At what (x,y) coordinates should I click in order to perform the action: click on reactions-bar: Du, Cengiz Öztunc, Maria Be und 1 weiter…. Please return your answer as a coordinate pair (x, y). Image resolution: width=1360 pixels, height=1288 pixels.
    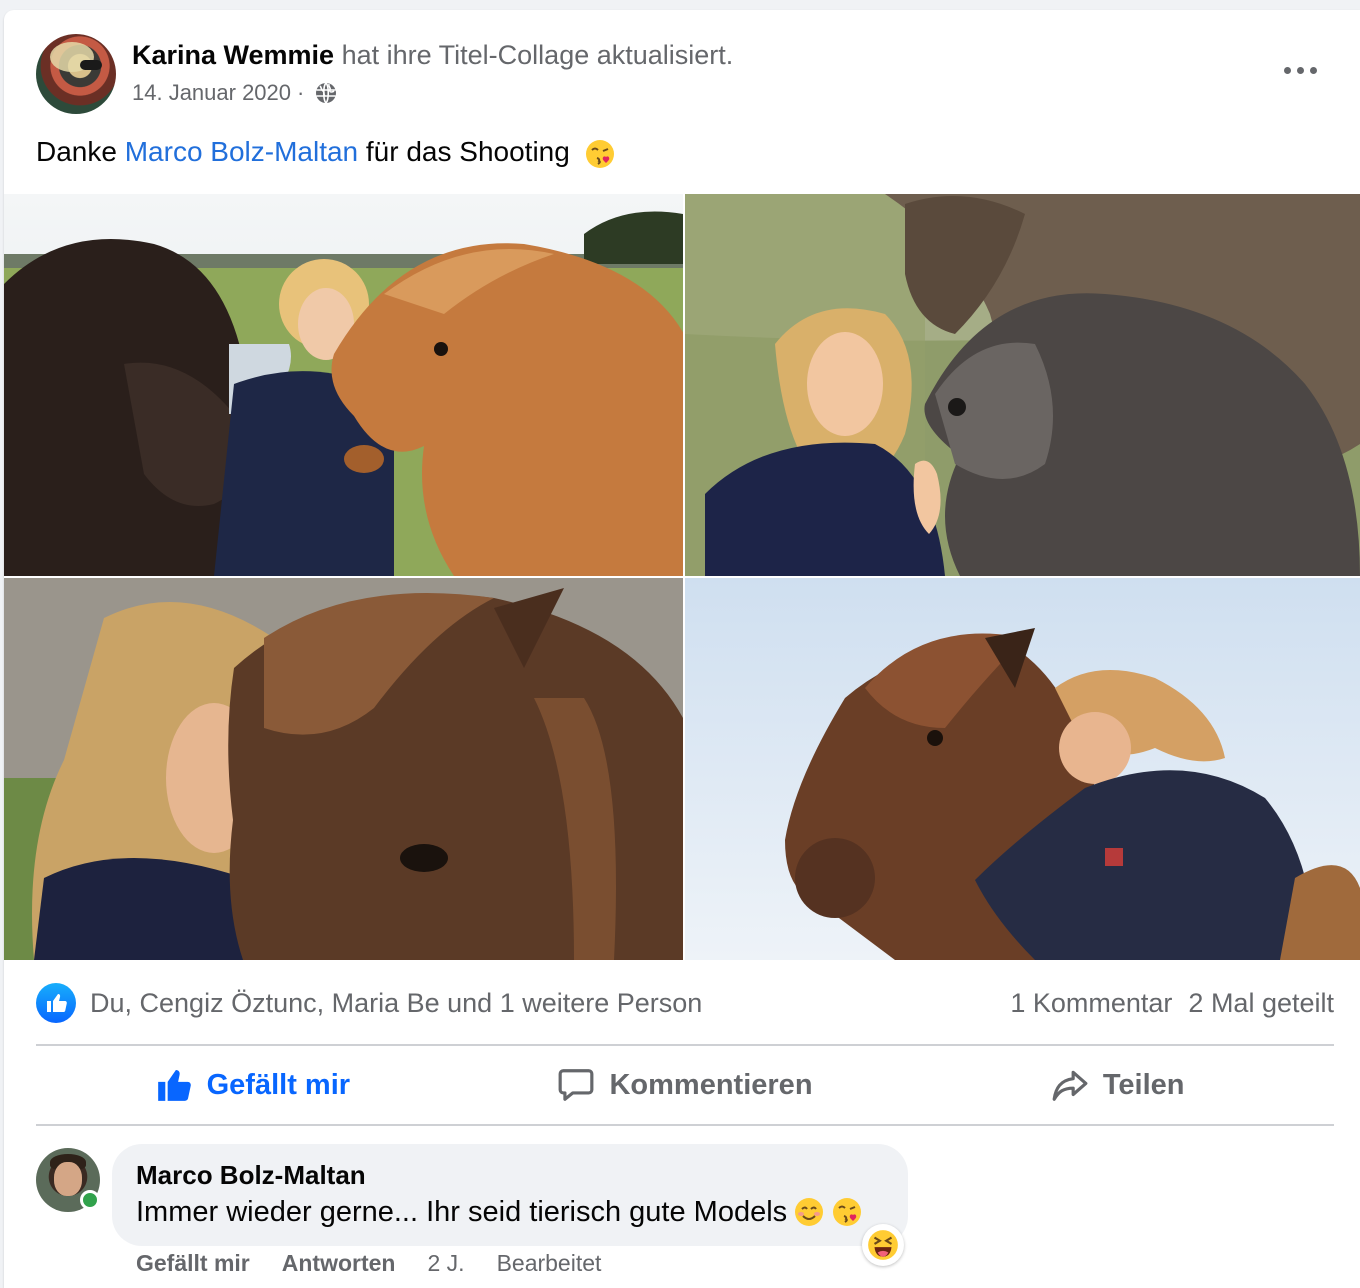
    Looking at the image, I should click on (685, 1003).